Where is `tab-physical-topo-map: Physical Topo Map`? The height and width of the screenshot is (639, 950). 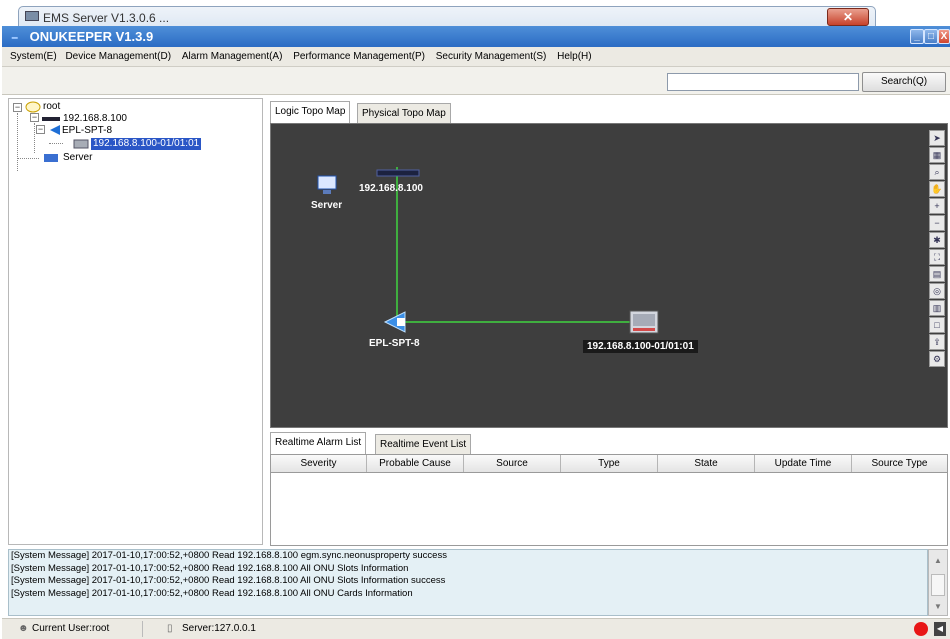 tab-physical-topo-map: Physical Topo Map is located at coordinates (404, 113).